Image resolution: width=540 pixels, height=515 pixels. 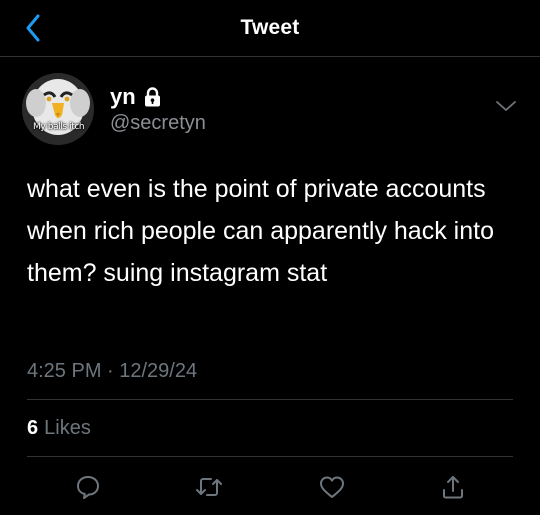 I want to click on share-button, so click(x=453, y=487).